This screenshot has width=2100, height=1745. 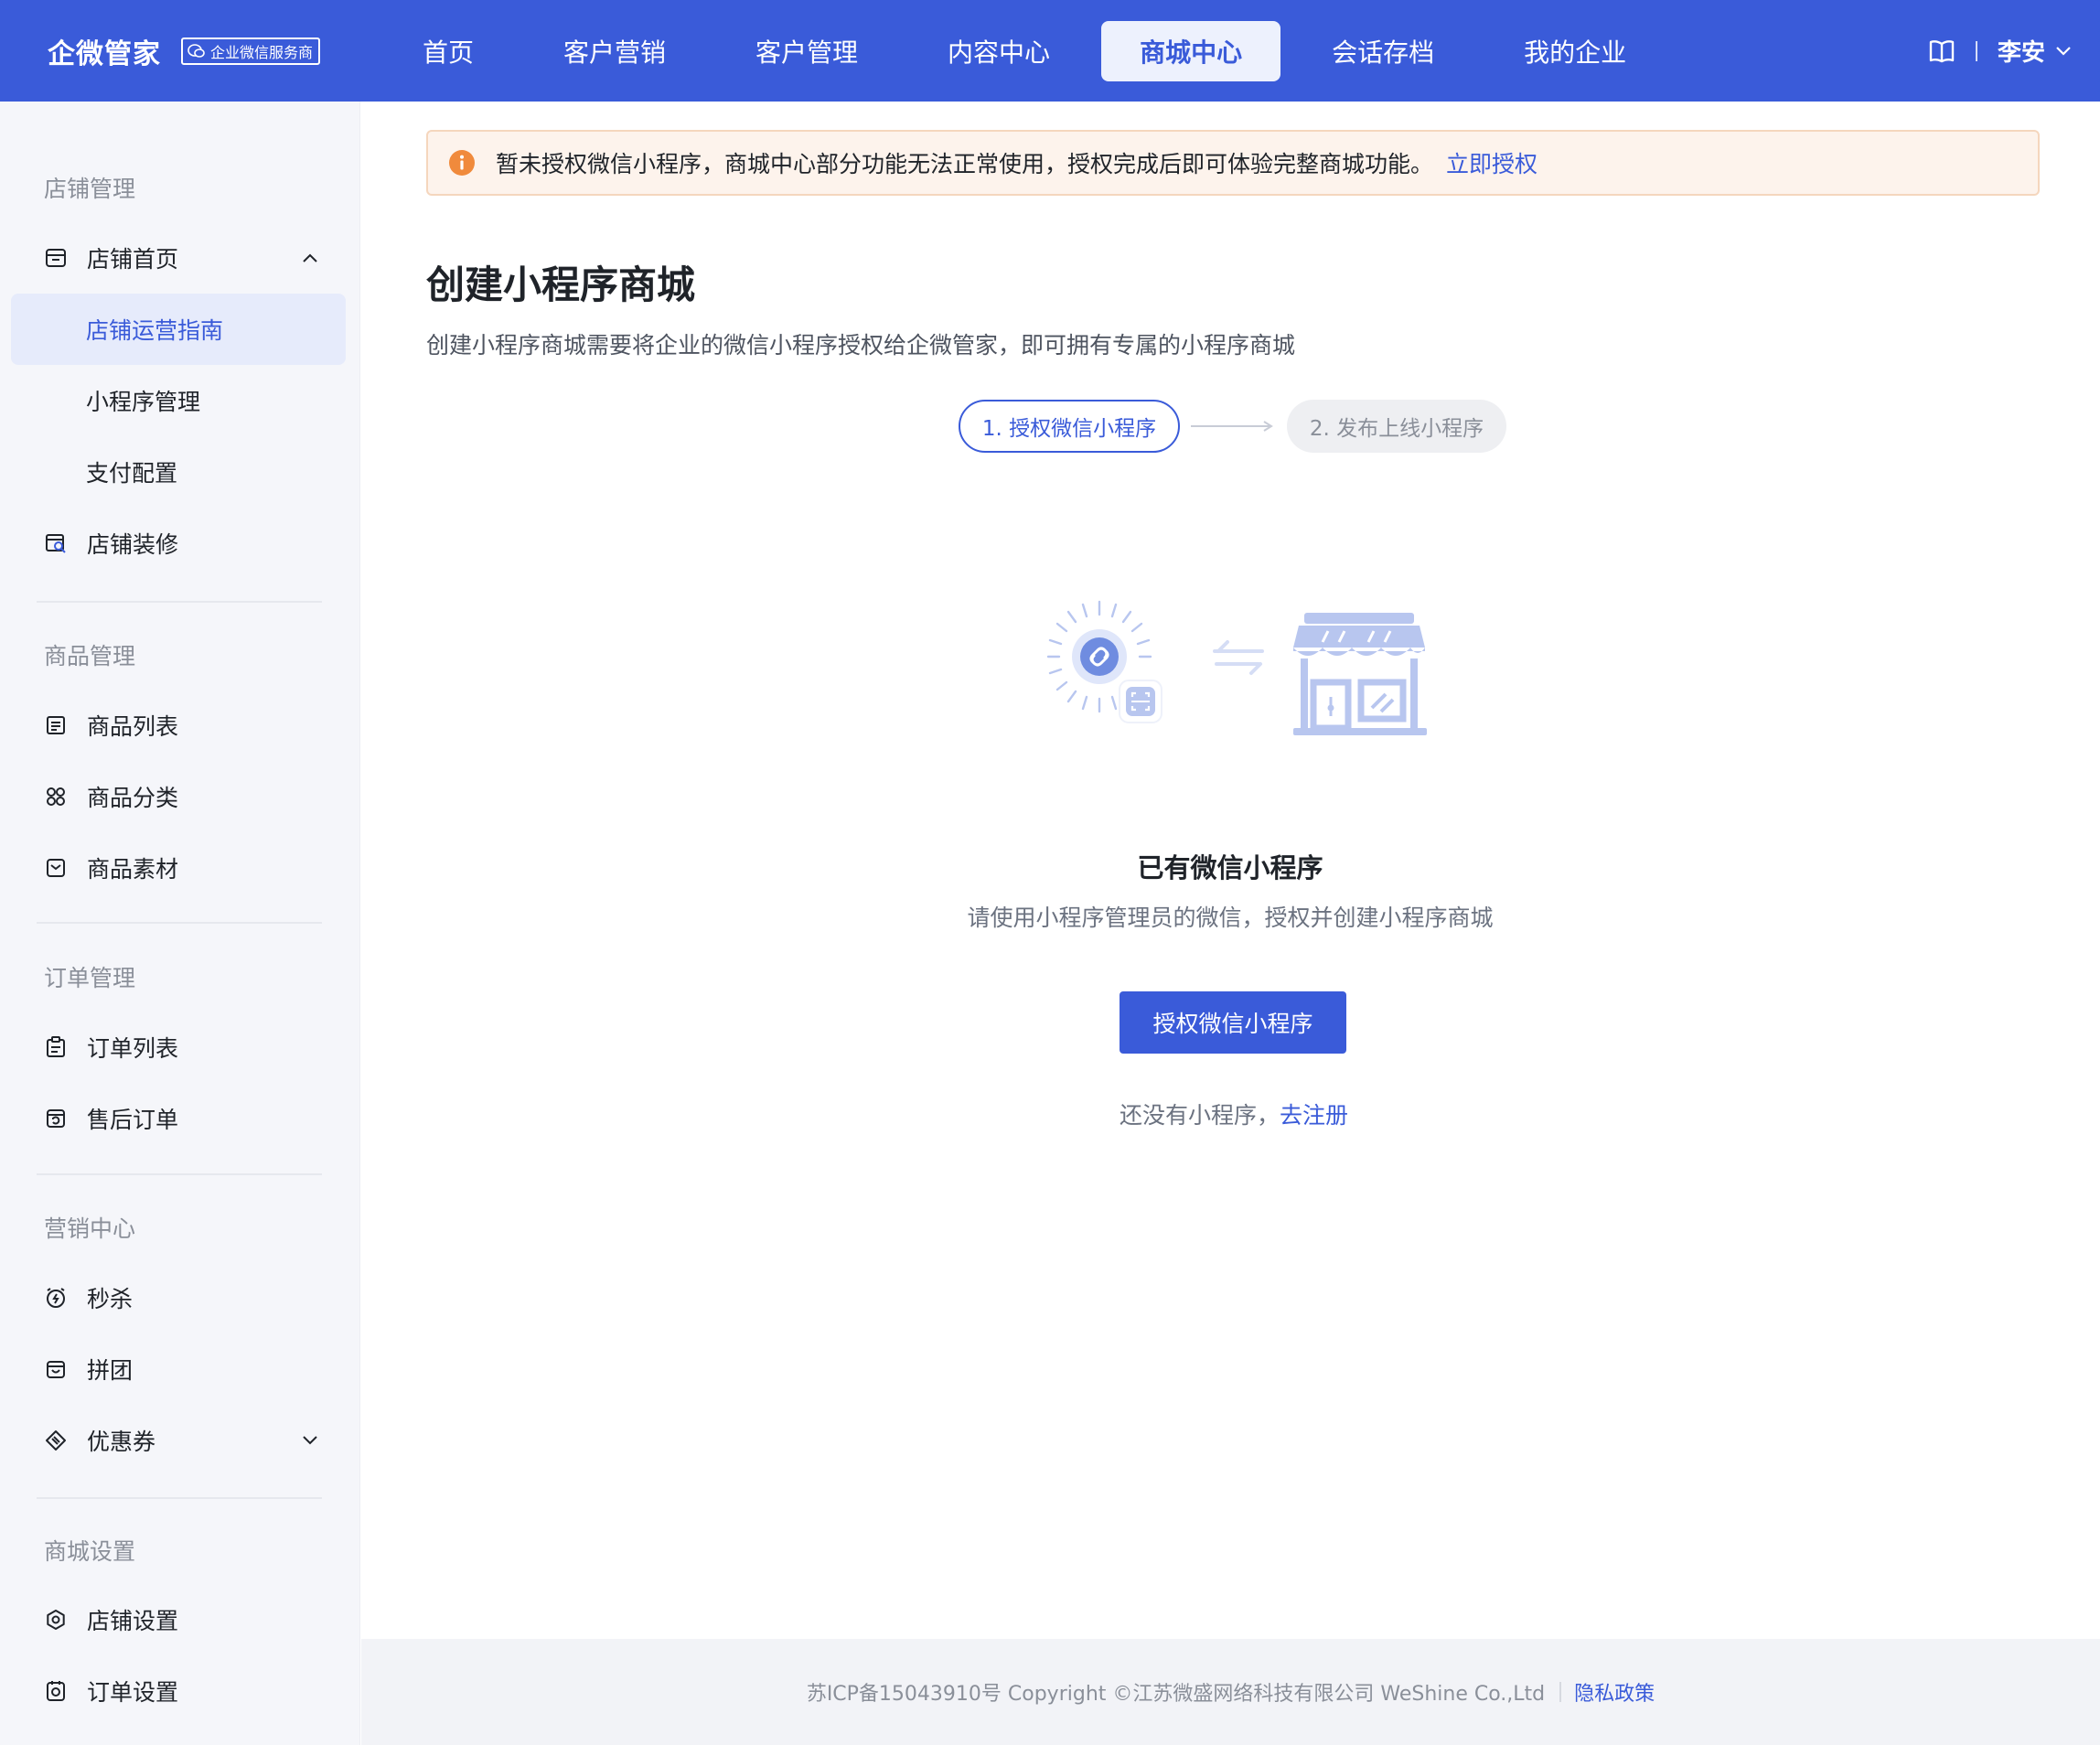 I want to click on nav-customer-marketing: 客户营销, so click(x=614, y=51).